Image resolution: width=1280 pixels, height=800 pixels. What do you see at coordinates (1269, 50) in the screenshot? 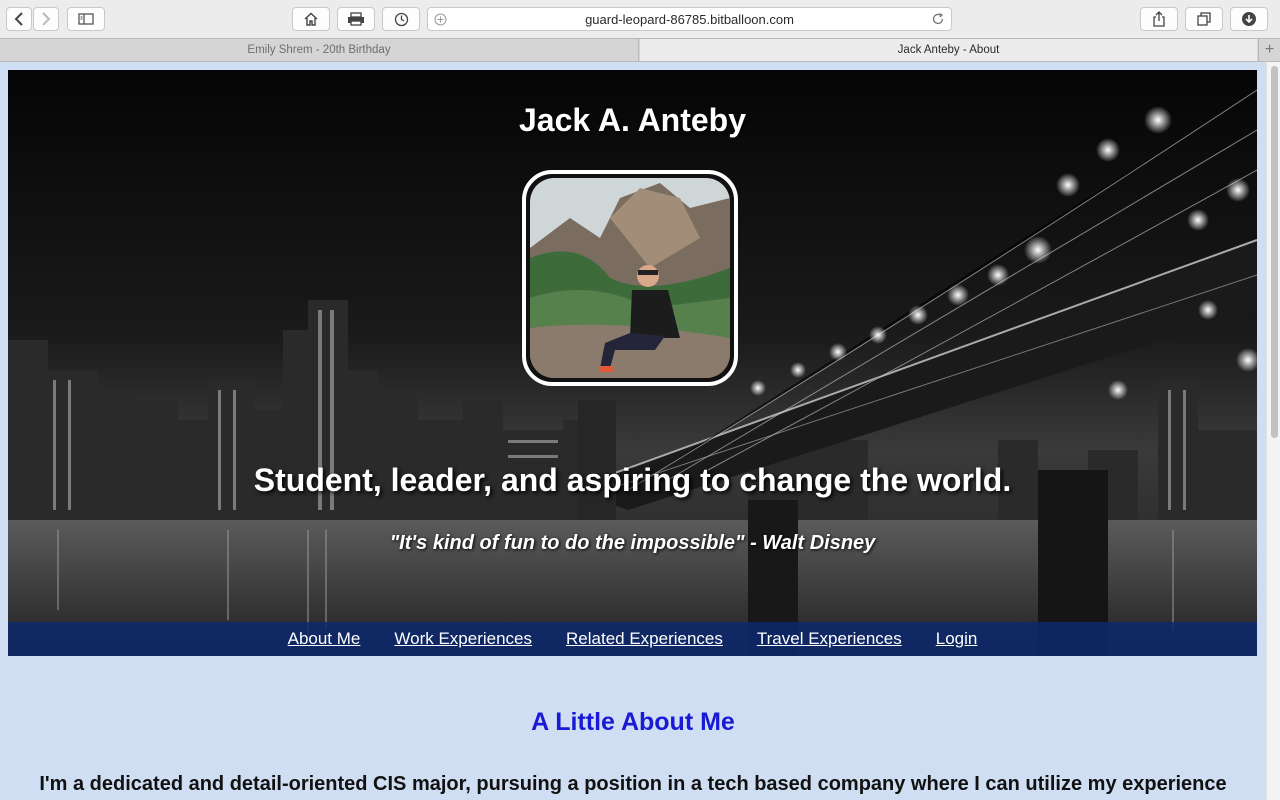
I see `new-tab-button: +` at bounding box center [1269, 50].